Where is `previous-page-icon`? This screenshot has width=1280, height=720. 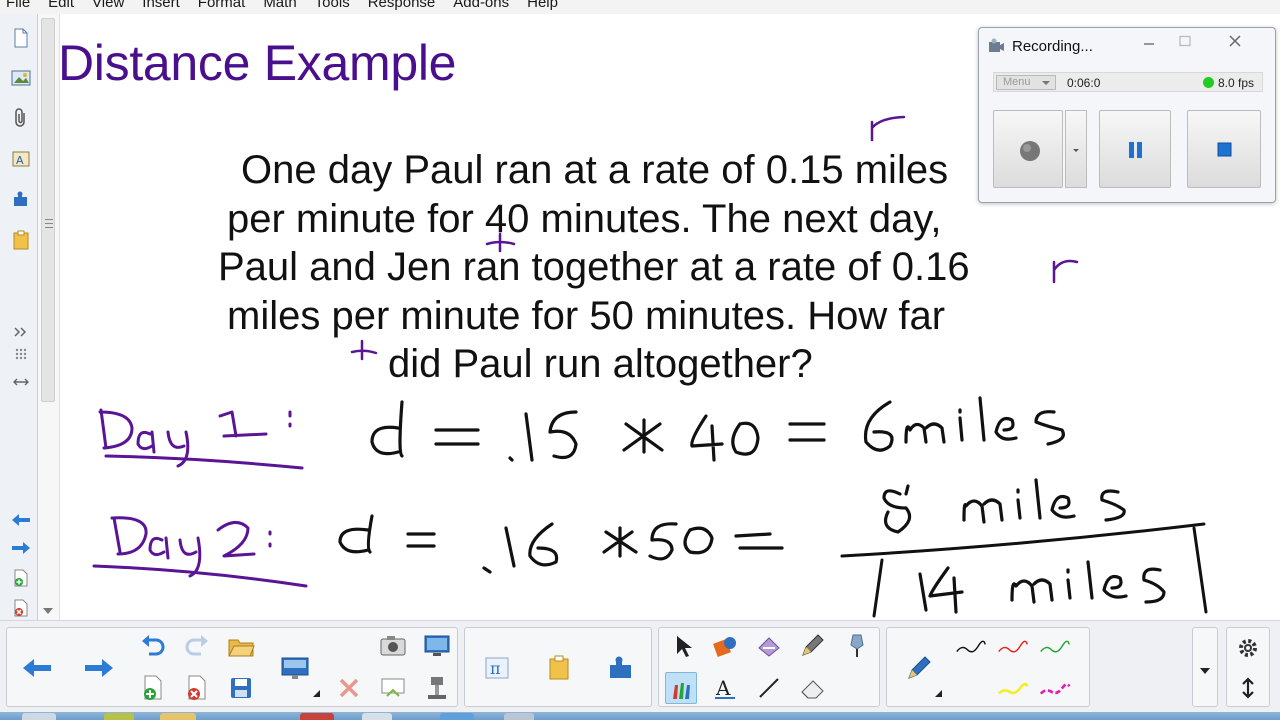
previous-page-icon is located at coordinates (37, 668).